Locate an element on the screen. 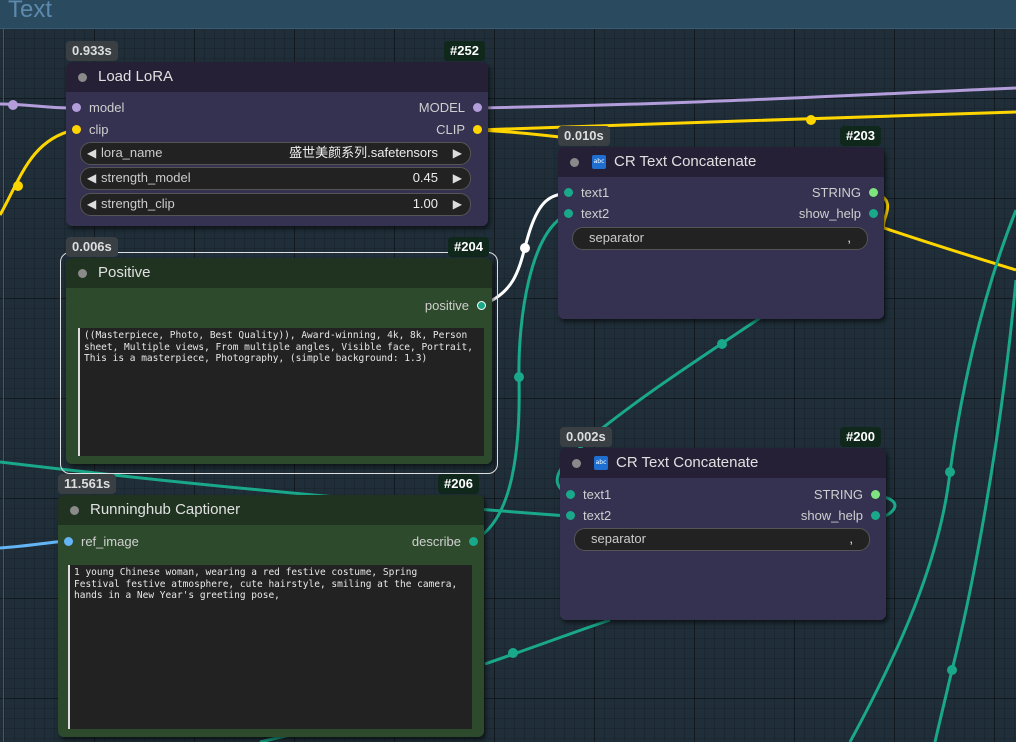 The width and height of the screenshot is (1016, 742). output-slot-describe: describe is located at coordinates (445, 542).